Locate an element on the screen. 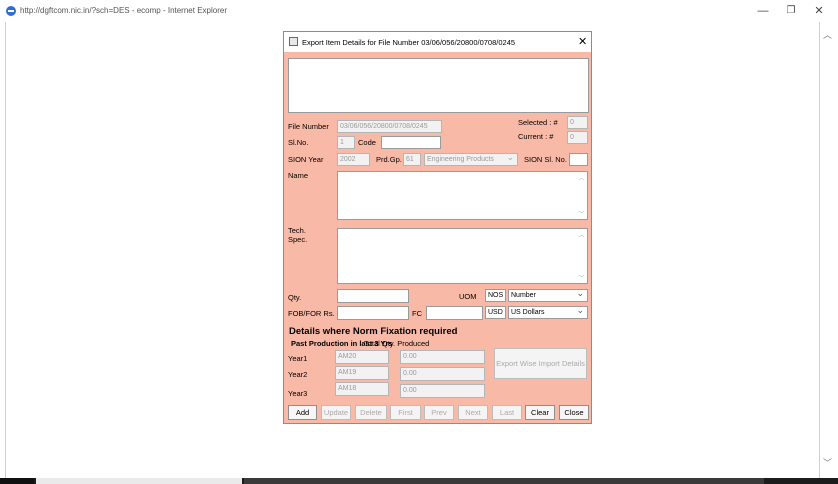 The height and width of the screenshot is (484, 838). year3-field: AM18 is located at coordinates (362, 389).